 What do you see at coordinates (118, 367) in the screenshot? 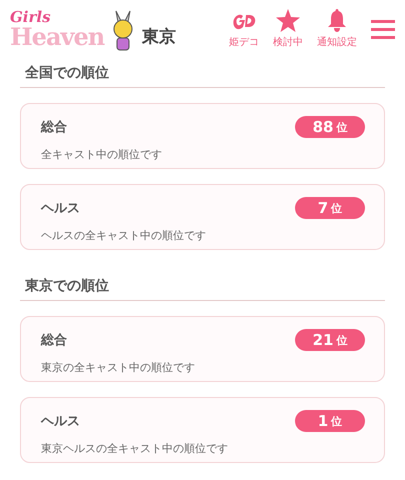
I see `rank-description: 東京の全キャスト中の順位です` at bounding box center [118, 367].